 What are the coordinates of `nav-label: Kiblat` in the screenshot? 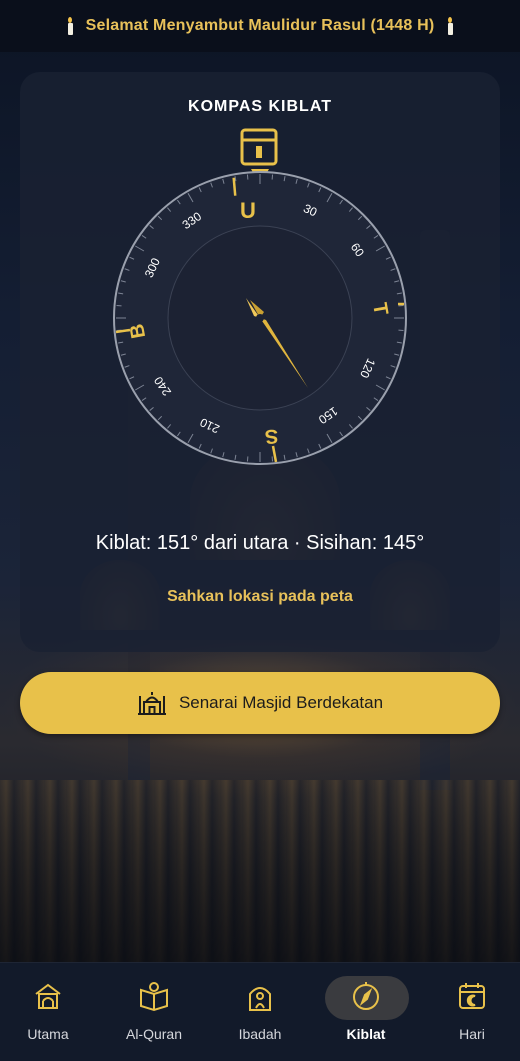 It's located at (366, 1034).